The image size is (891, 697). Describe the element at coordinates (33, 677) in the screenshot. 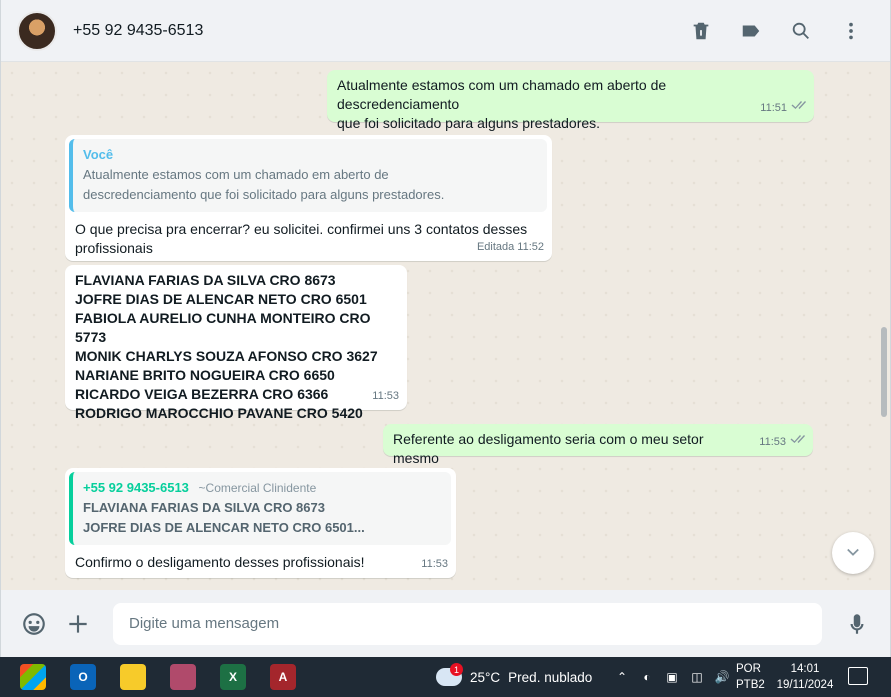

I see `start-icon` at that location.